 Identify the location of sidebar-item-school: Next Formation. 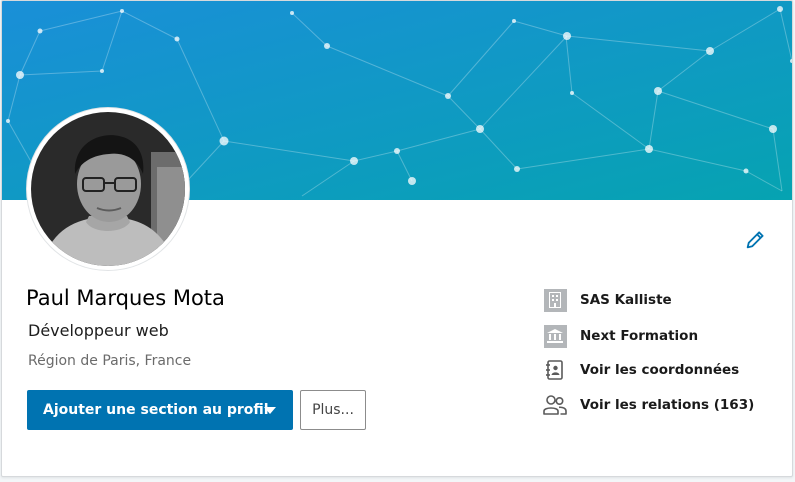
(620, 336).